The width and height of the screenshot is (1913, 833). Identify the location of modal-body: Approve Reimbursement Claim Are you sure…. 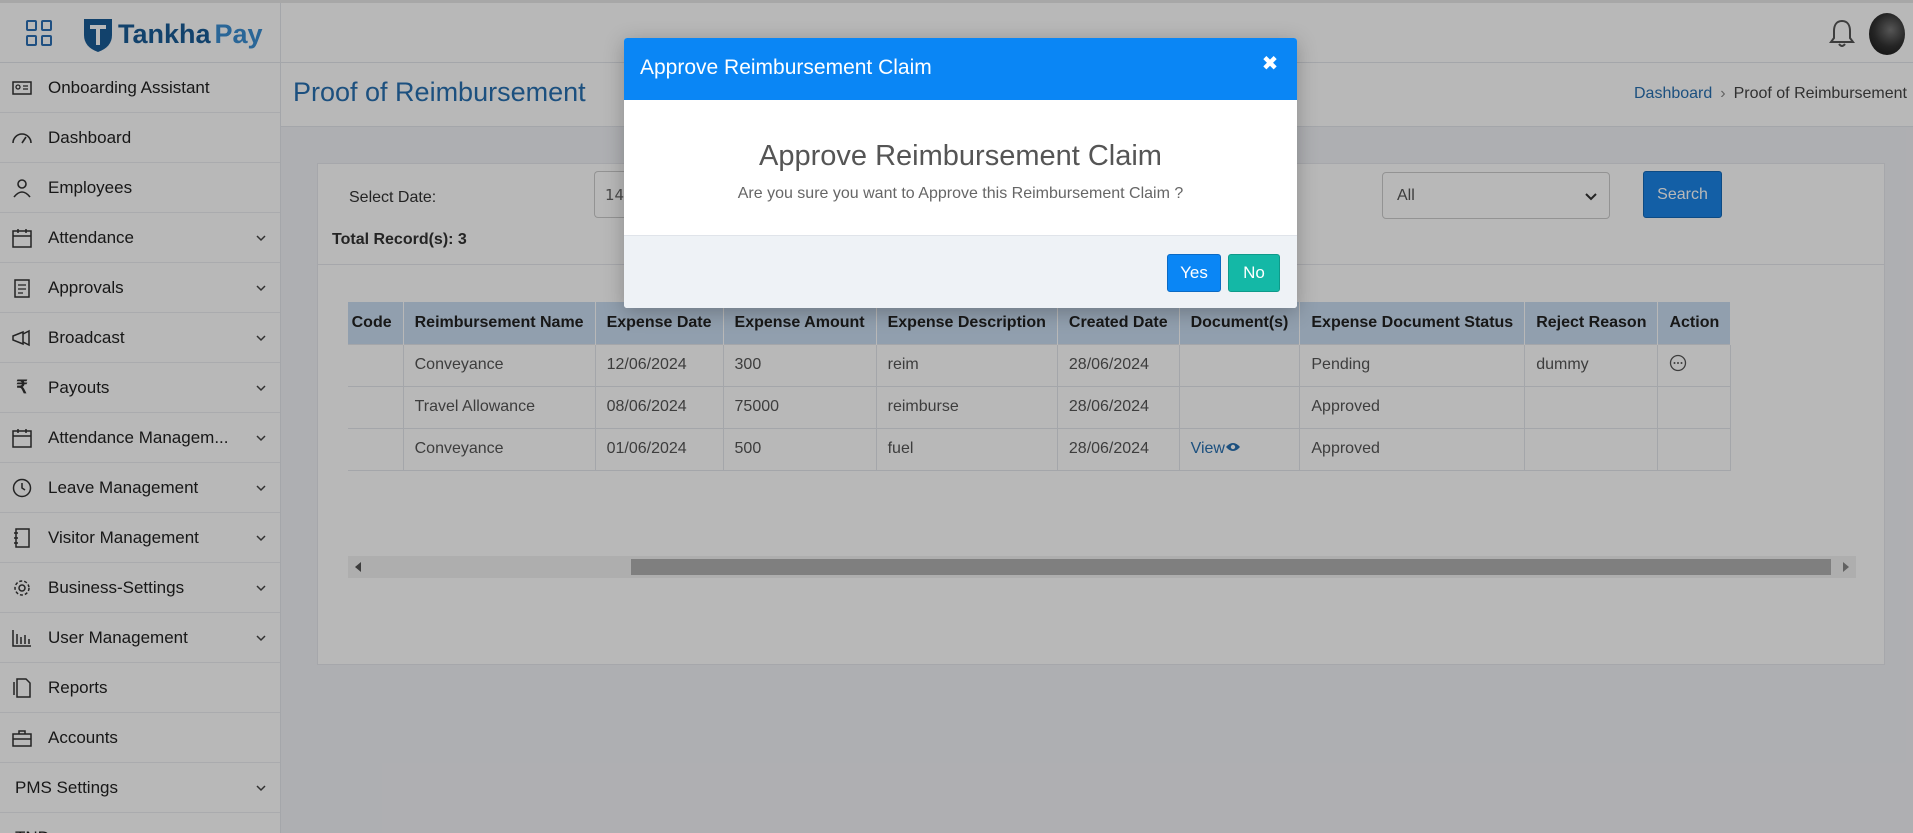
(960, 167).